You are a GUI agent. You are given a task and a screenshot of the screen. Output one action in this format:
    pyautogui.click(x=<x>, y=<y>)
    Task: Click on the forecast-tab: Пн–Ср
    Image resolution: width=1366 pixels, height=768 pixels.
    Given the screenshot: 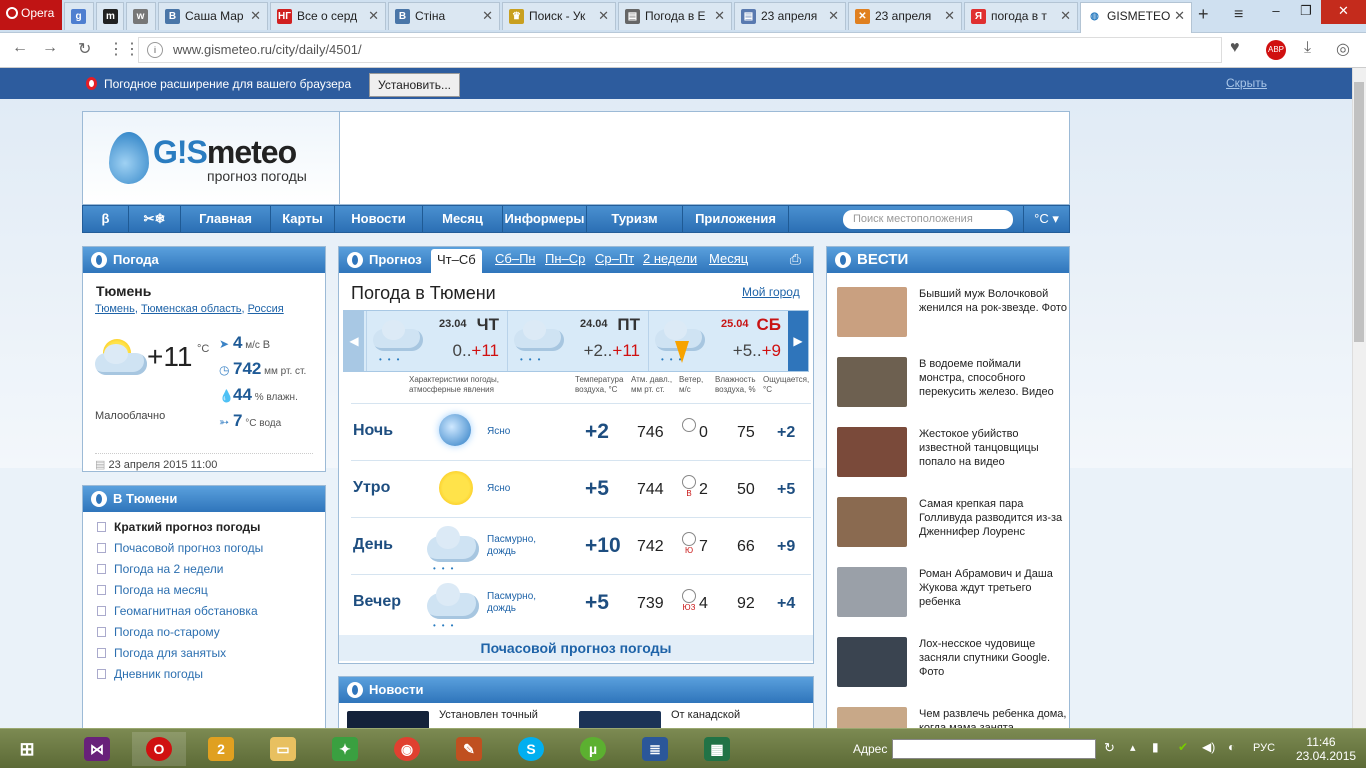 What is the action you would take?
    pyautogui.click(x=565, y=258)
    